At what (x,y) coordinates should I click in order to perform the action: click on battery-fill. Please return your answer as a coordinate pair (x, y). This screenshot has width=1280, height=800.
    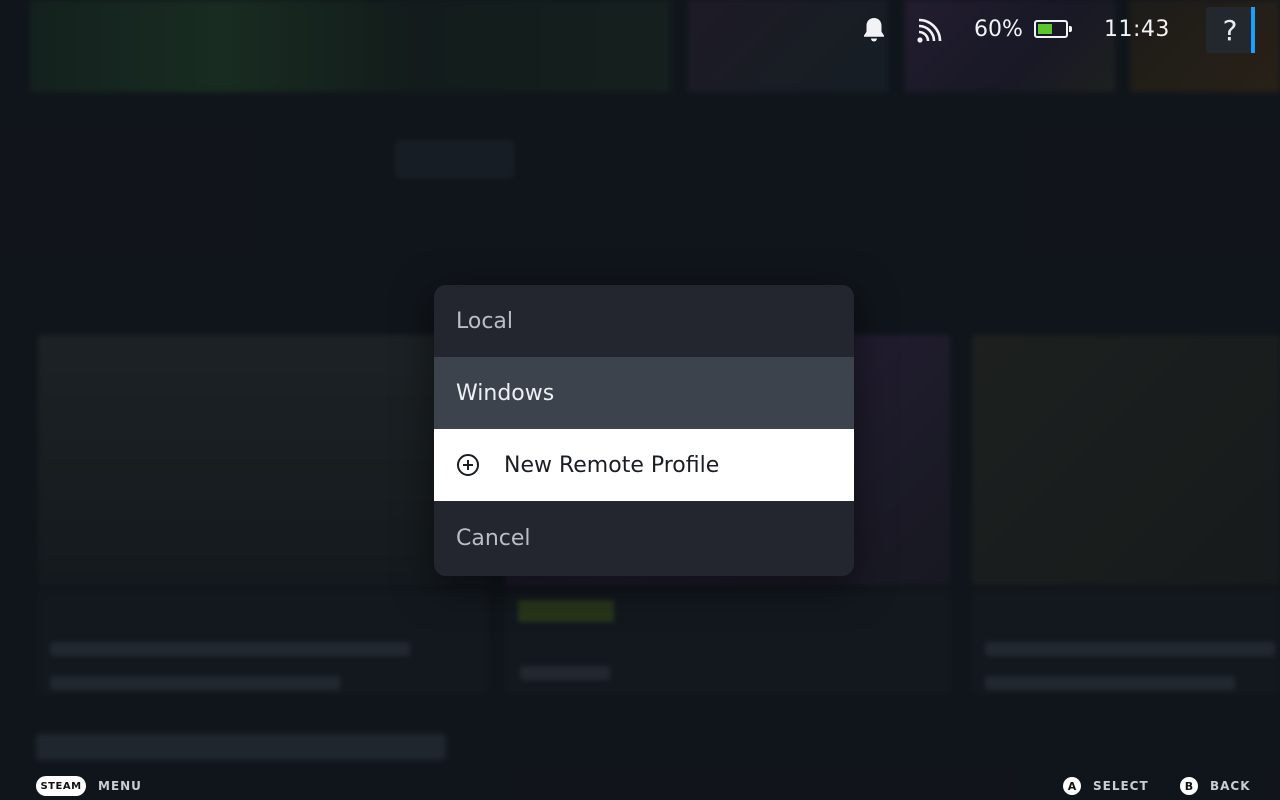
    Looking at the image, I should click on (1045, 29).